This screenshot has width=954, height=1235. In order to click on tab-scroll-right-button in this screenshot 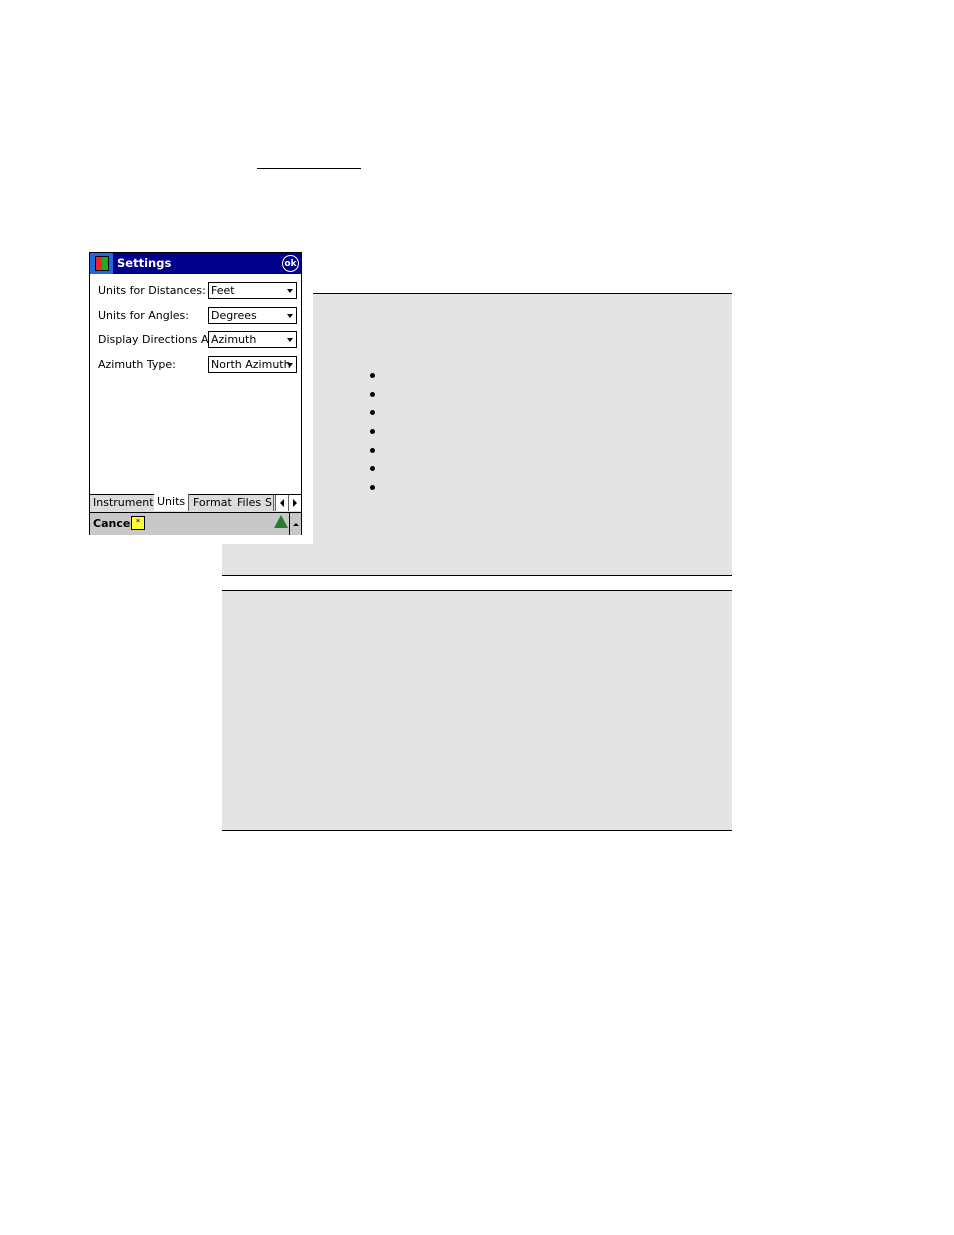, I will do `click(294, 503)`.